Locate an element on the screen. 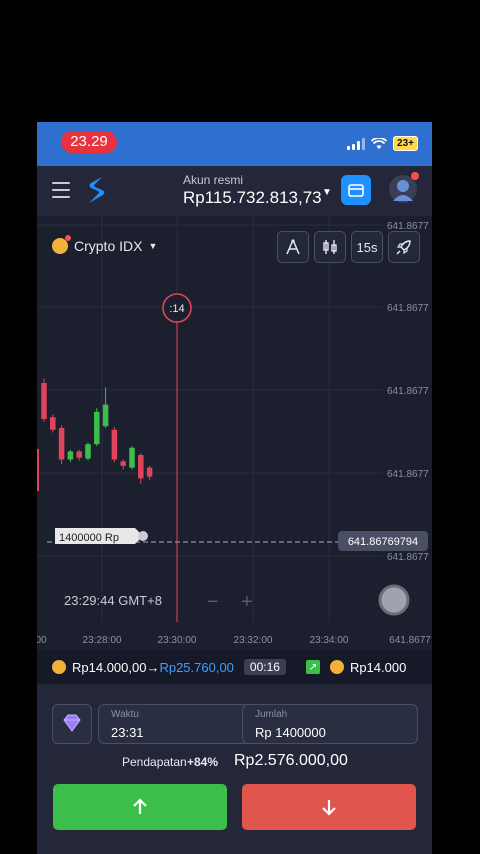 This screenshot has height=854, width=480. rocket-icon is located at coordinates (403, 247).